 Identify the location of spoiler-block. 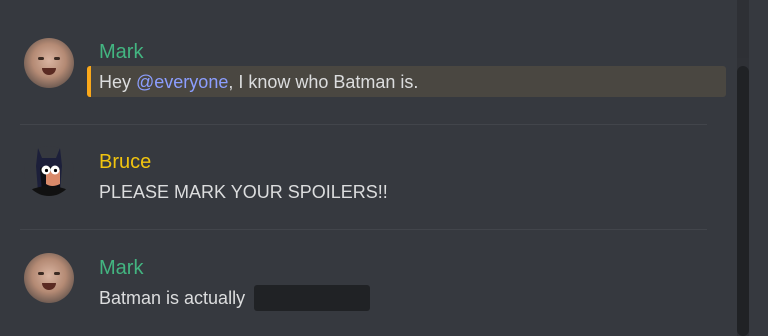
(312, 298).